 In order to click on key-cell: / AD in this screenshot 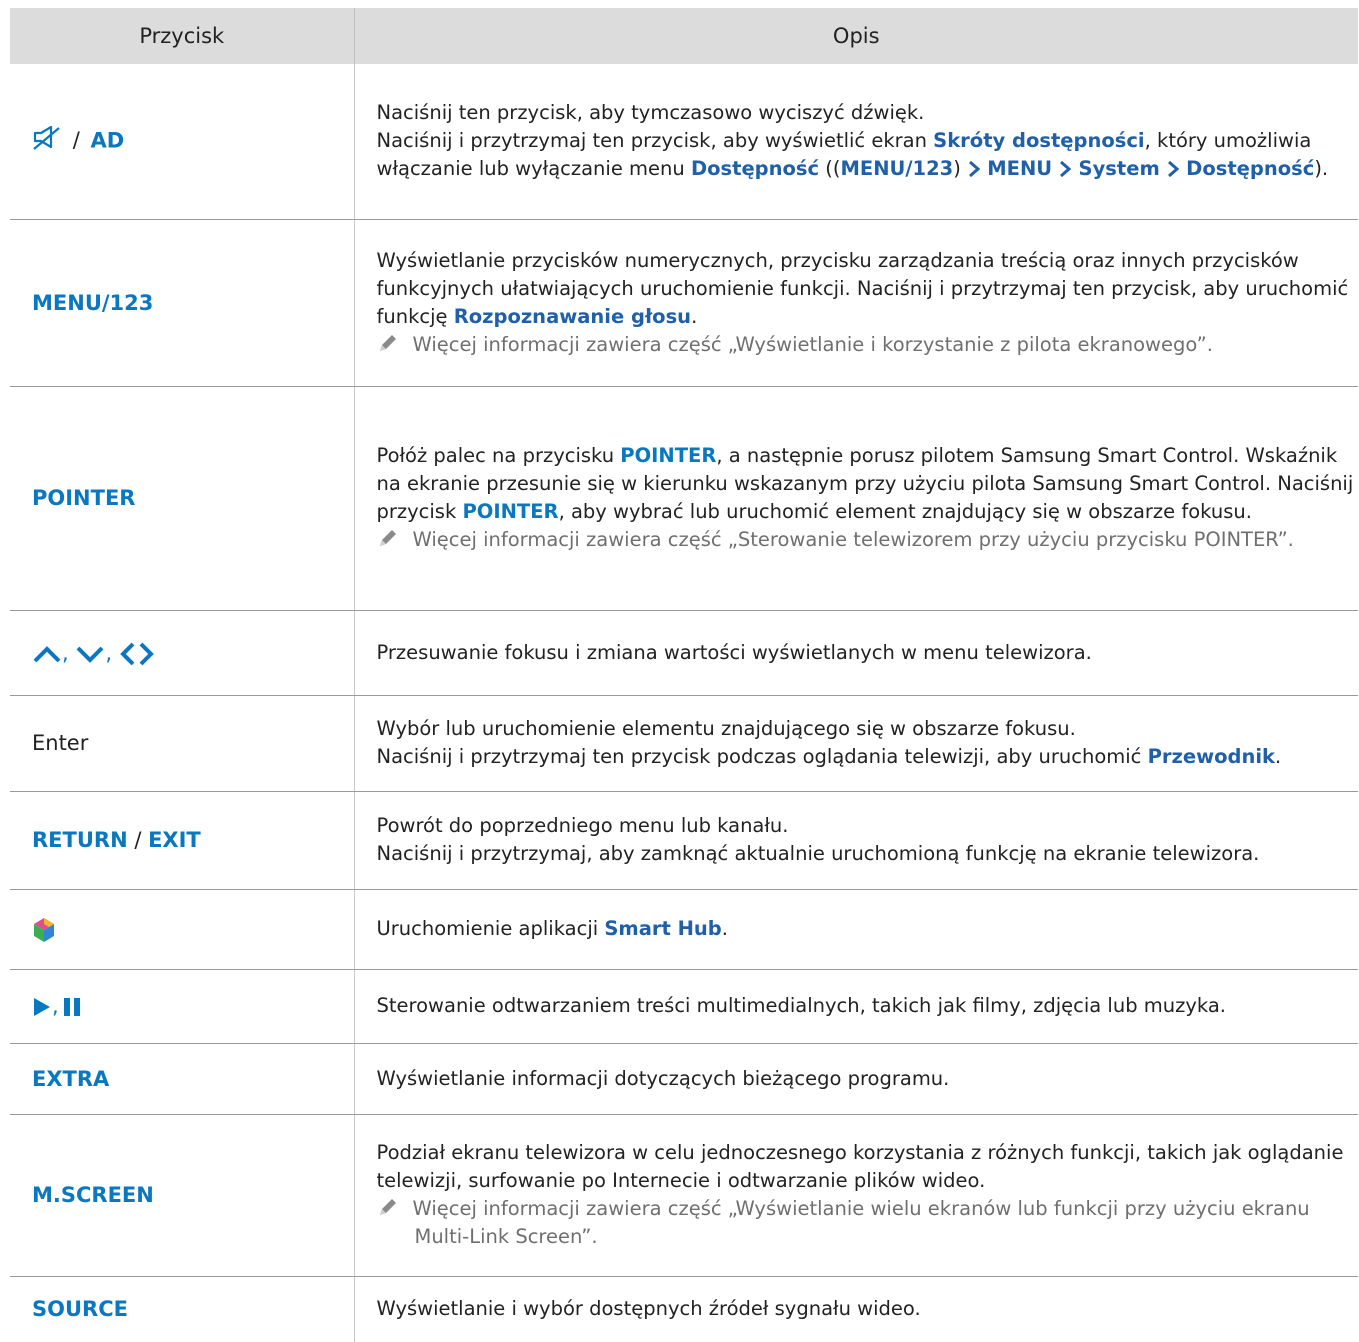, I will do `click(182, 142)`.